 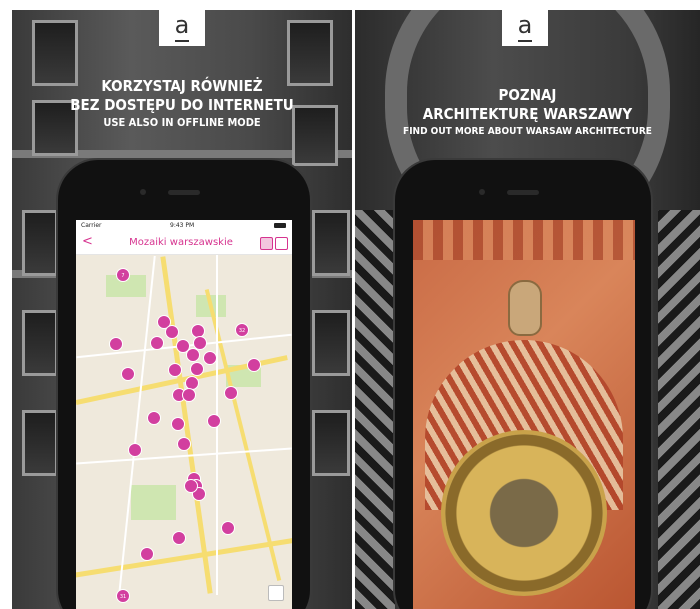 What do you see at coordinates (524, 240) in the screenshot?
I see `ornamental-frieze` at bounding box center [524, 240].